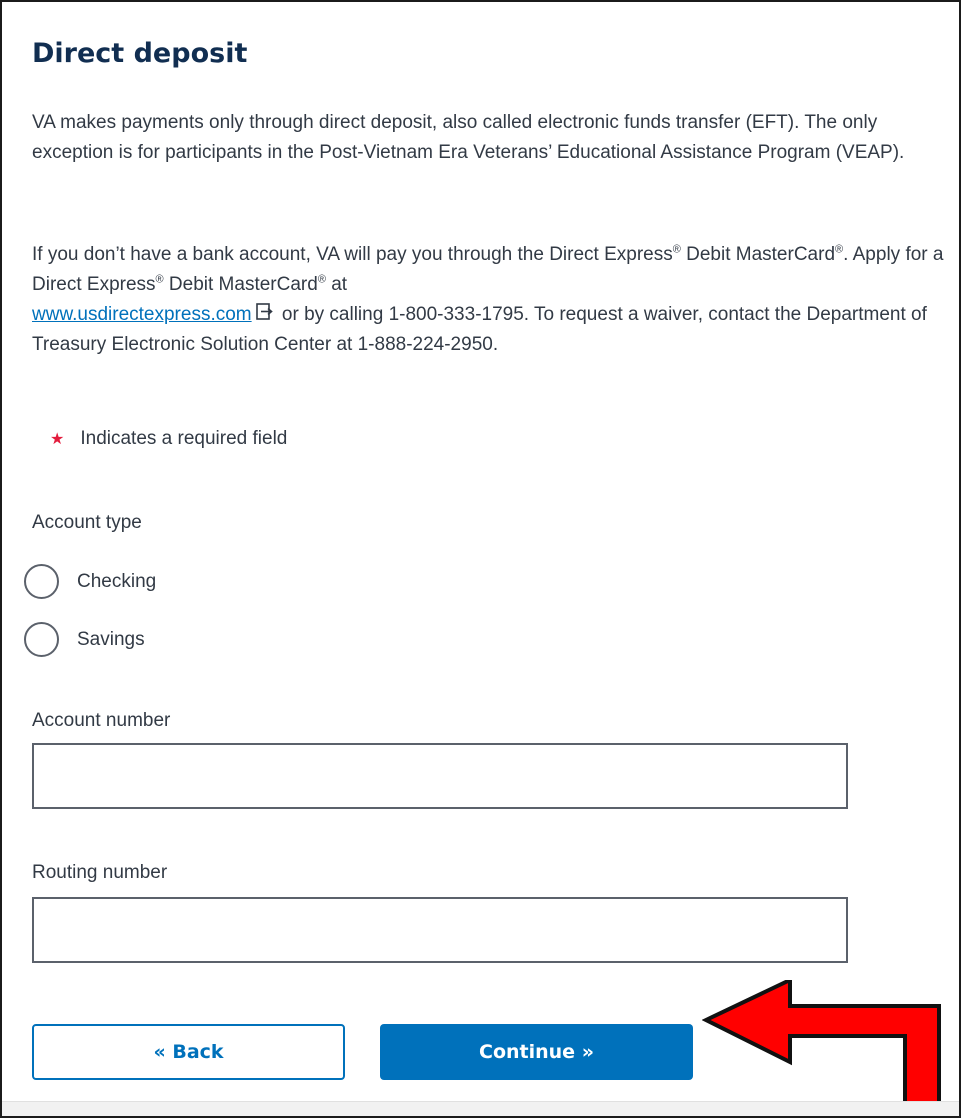 The height and width of the screenshot is (1118, 961). Describe the element at coordinates (188, 1052) in the screenshot. I see `back-button: « Back` at that location.